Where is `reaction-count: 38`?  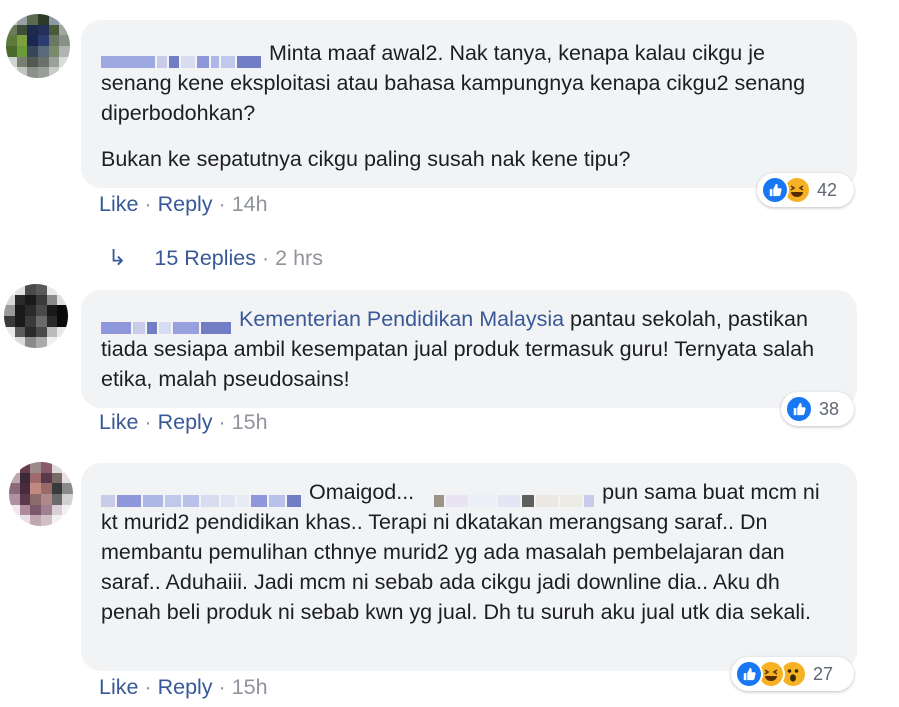 reaction-count: 38 is located at coordinates (829, 408).